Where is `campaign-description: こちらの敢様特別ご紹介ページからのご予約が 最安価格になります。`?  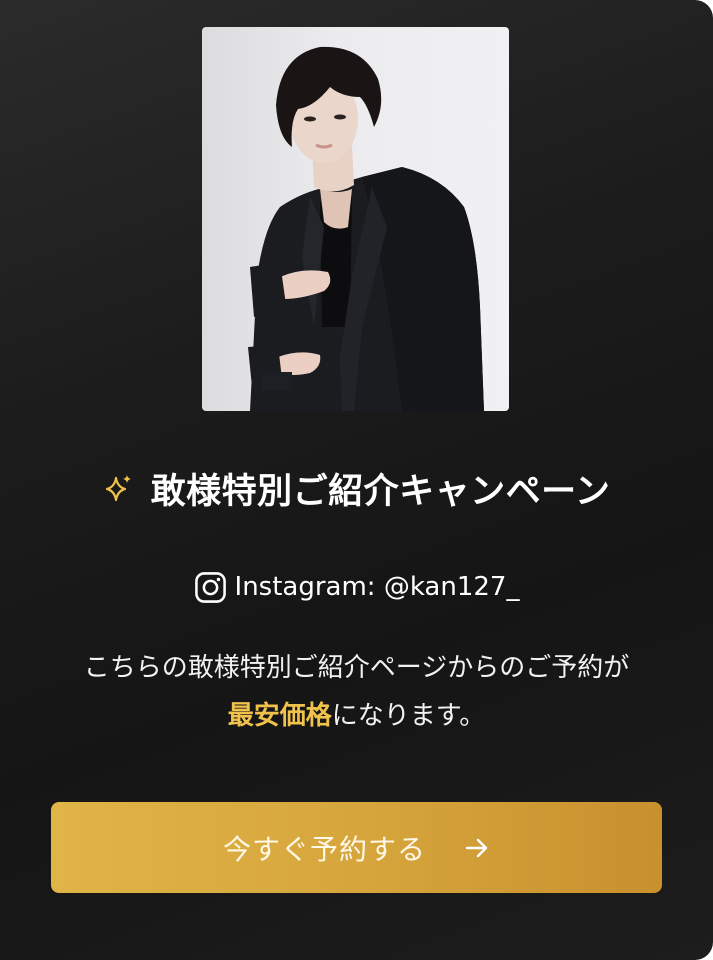
campaign-description: こちらの敢様特別ご紹介ページからのご予約が 最安価格になります。 is located at coordinates (356, 692).